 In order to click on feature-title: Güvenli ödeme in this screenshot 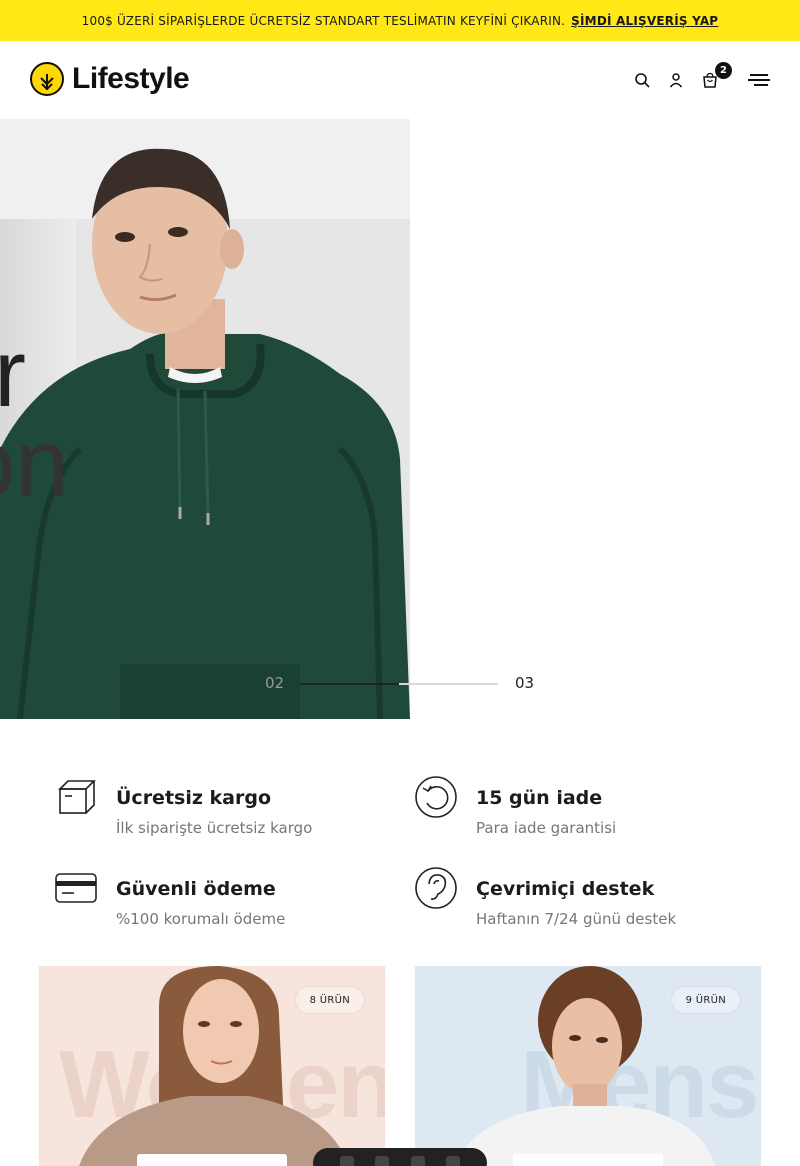, I will do `click(196, 889)`.